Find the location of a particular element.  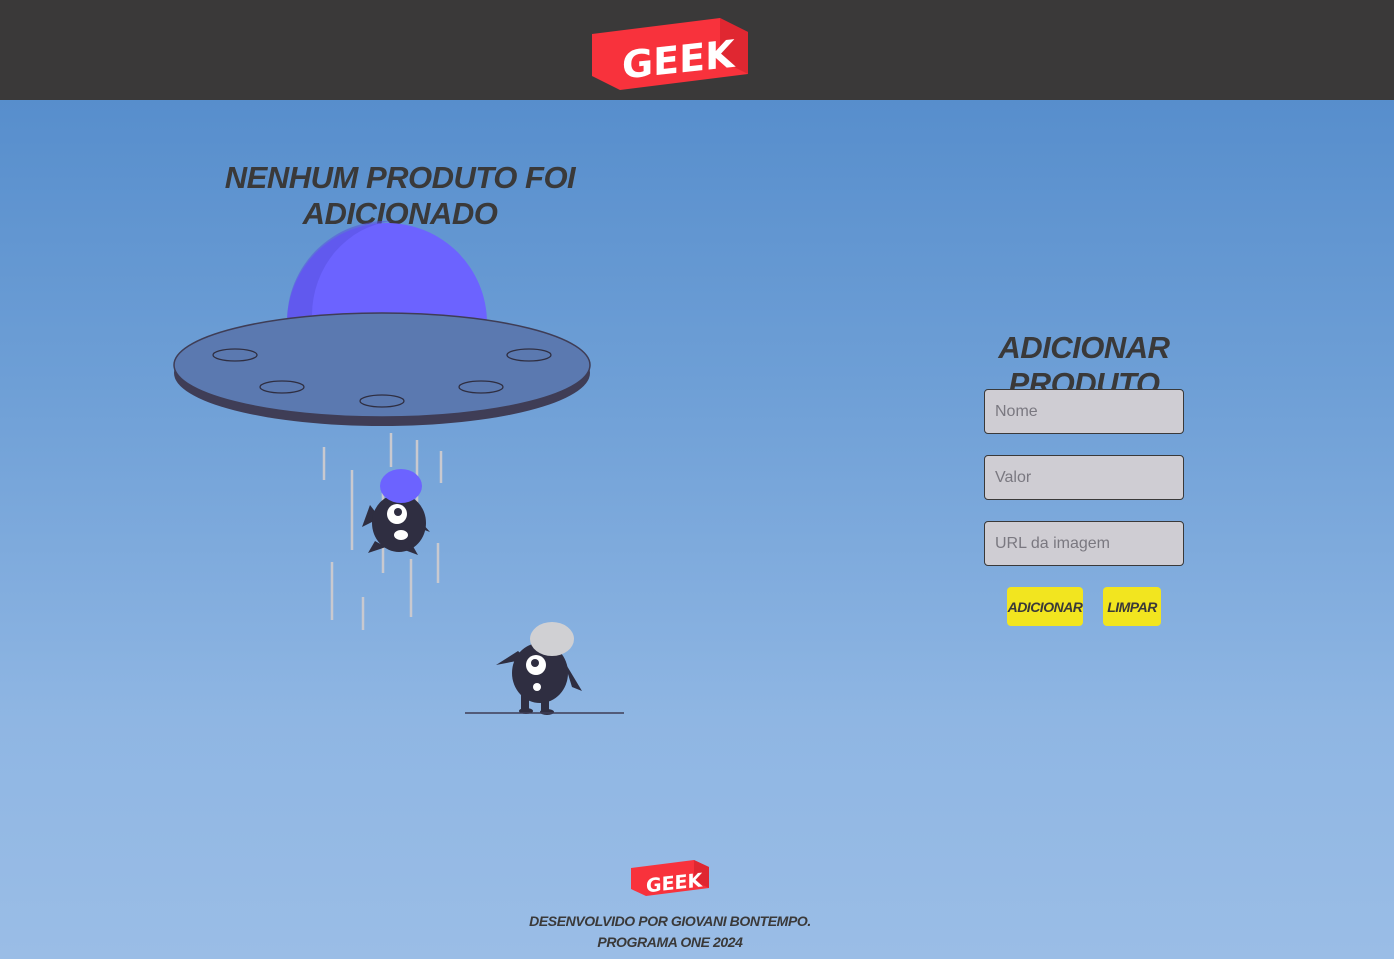

footer-program: Programa ONE 2024 is located at coordinates (670, 942).